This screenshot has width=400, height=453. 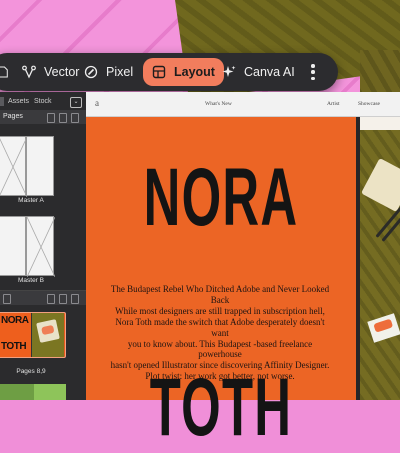 I want to click on spread-thumb-text-top: NORA, so click(x=15, y=320).